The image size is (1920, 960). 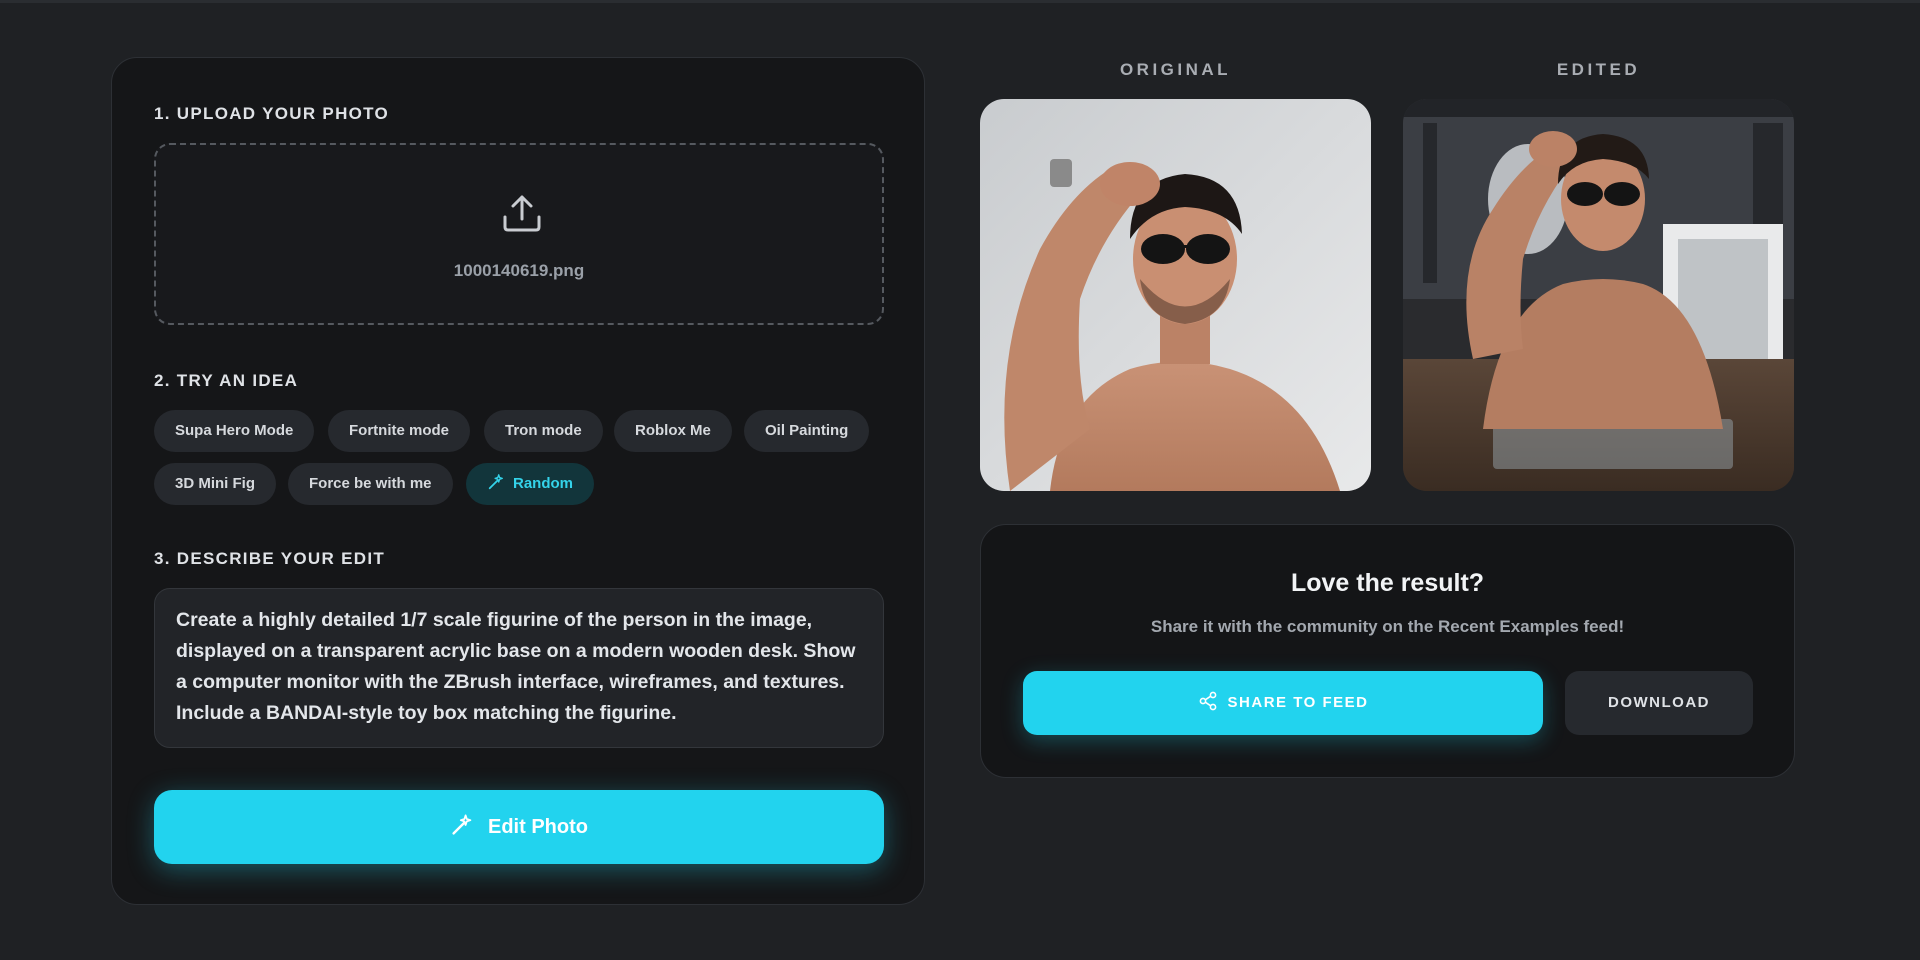 I want to click on share-to-feed-button: SHARE TO FEED, so click(x=1283, y=703).